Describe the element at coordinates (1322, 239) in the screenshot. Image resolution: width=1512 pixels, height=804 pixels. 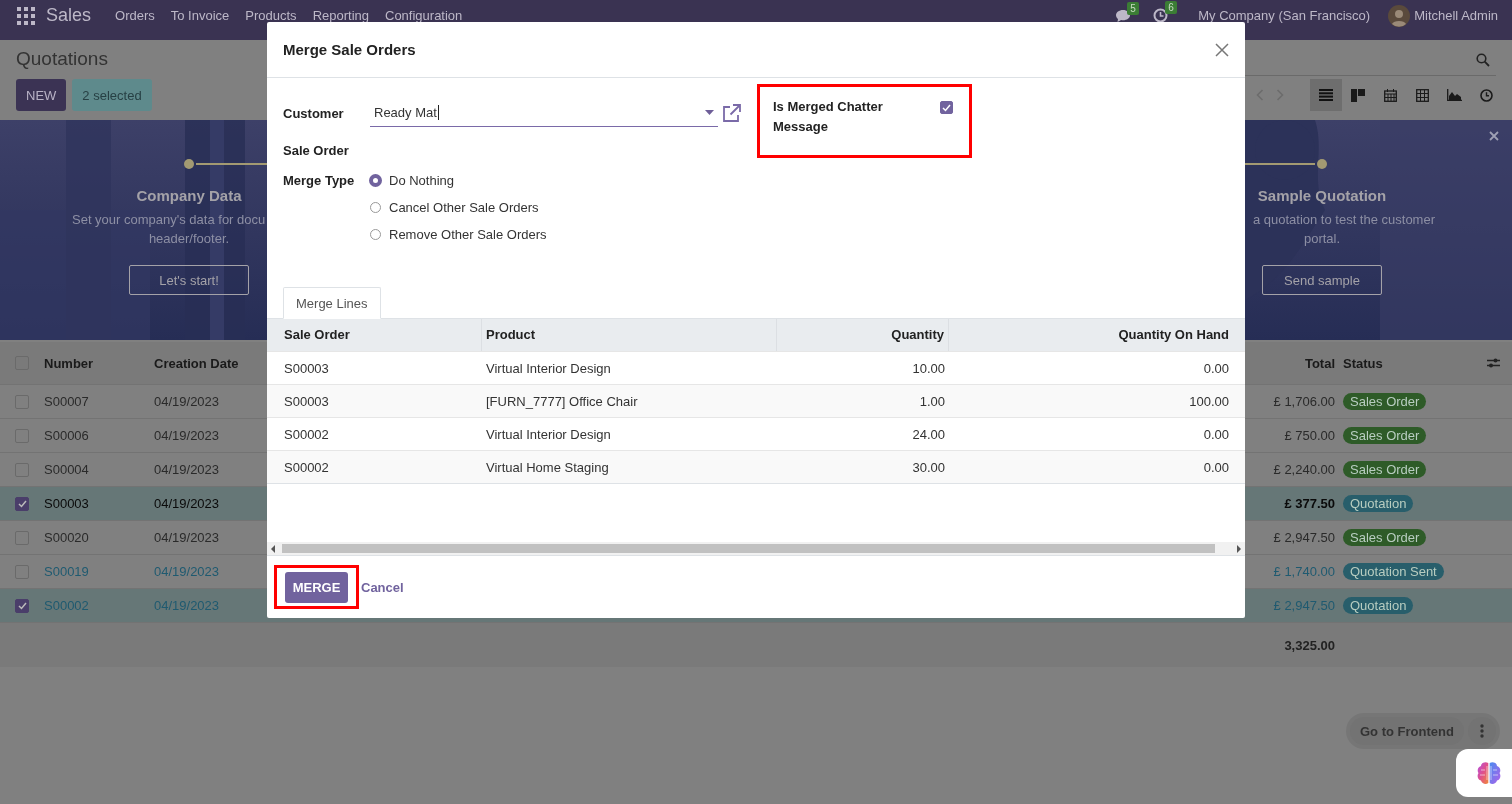
I see `step-description: portal.` at that location.